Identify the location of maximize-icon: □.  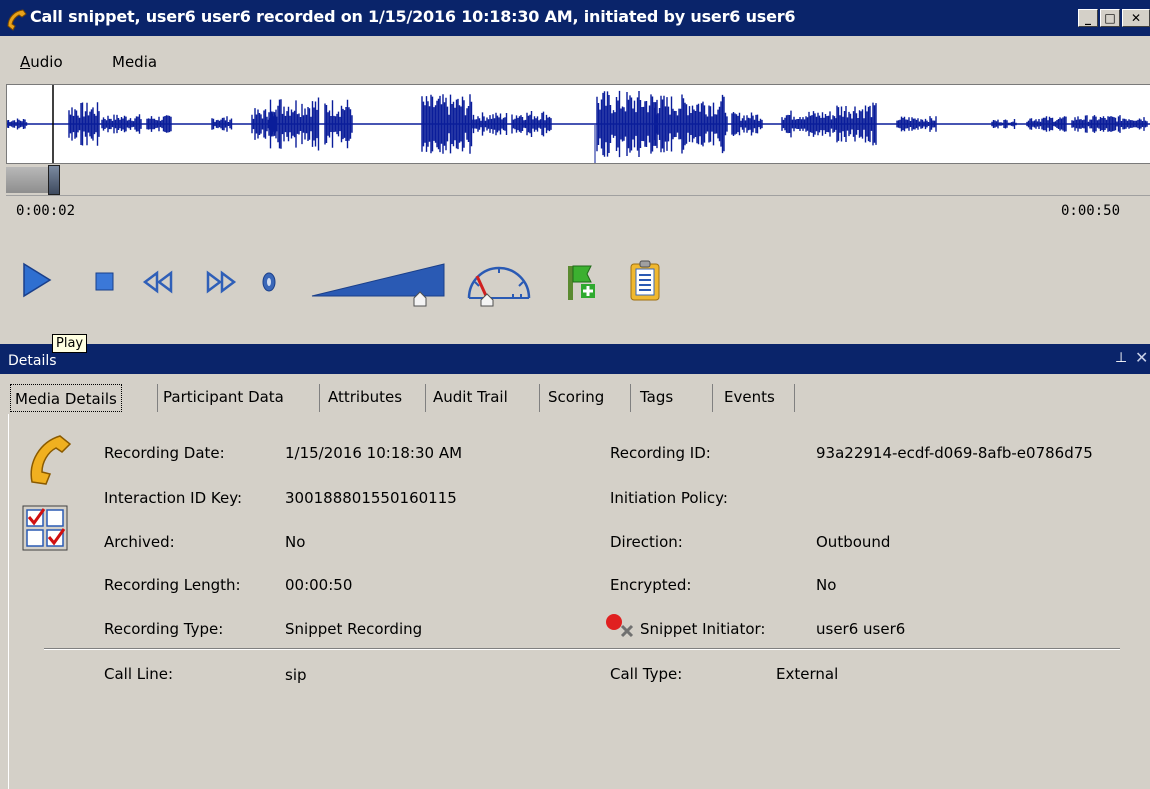
(1110, 18).